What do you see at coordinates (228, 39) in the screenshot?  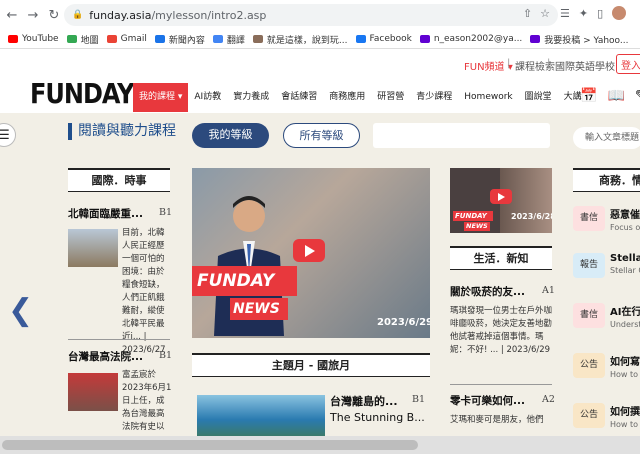 I see `bookmark-item: 翻譯` at bounding box center [228, 39].